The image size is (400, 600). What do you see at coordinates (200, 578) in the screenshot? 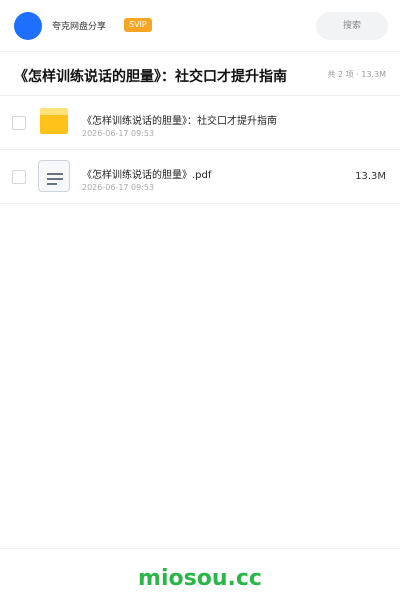
I see `footer-brand: miosou.cc` at bounding box center [200, 578].